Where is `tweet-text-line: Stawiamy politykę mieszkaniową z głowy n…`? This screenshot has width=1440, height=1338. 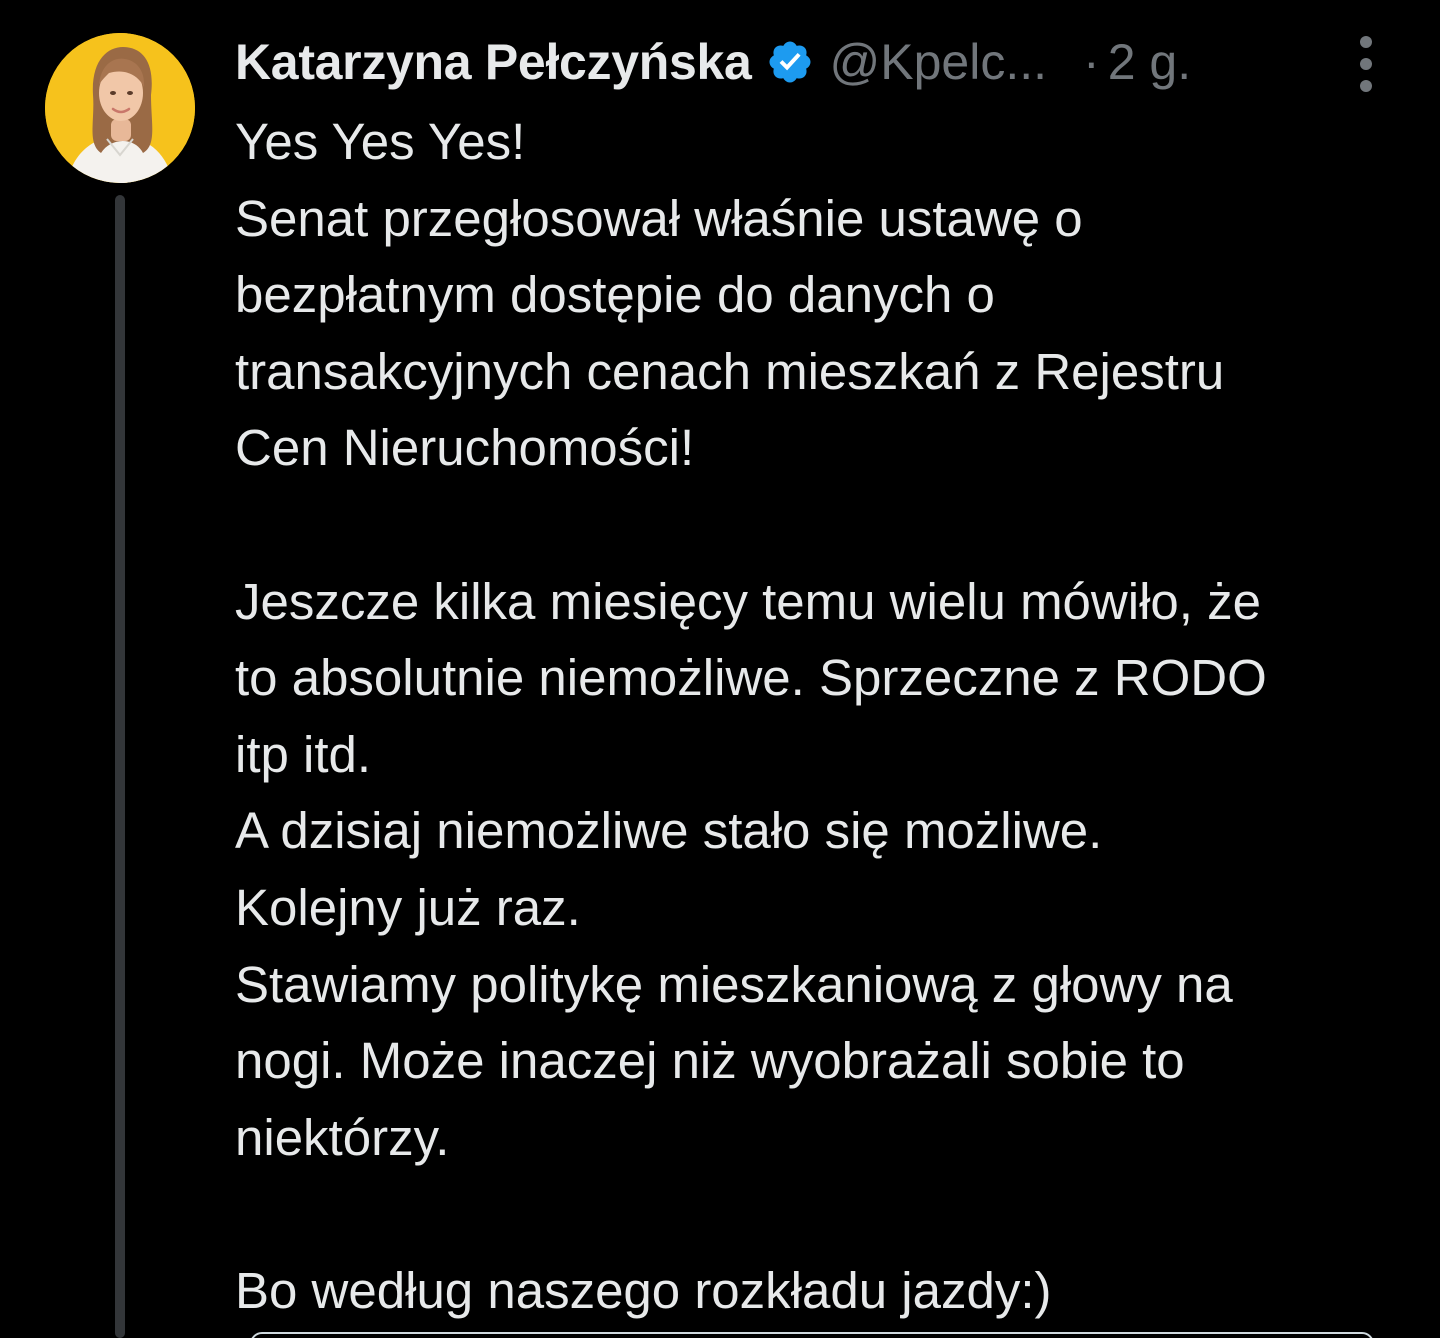
tweet-text-line: Stawiamy politykę mieszkaniową z głowy n… is located at coordinates (734, 984).